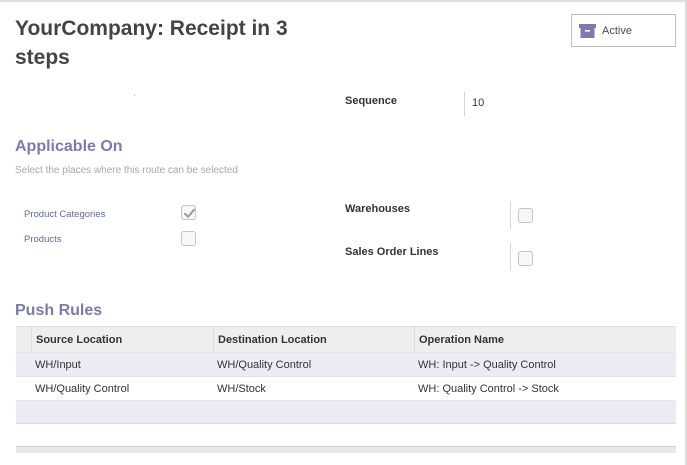 The height and width of the screenshot is (465, 687). What do you see at coordinates (23, 339) in the screenshot?
I see `header-handle-cell` at bounding box center [23, 339].